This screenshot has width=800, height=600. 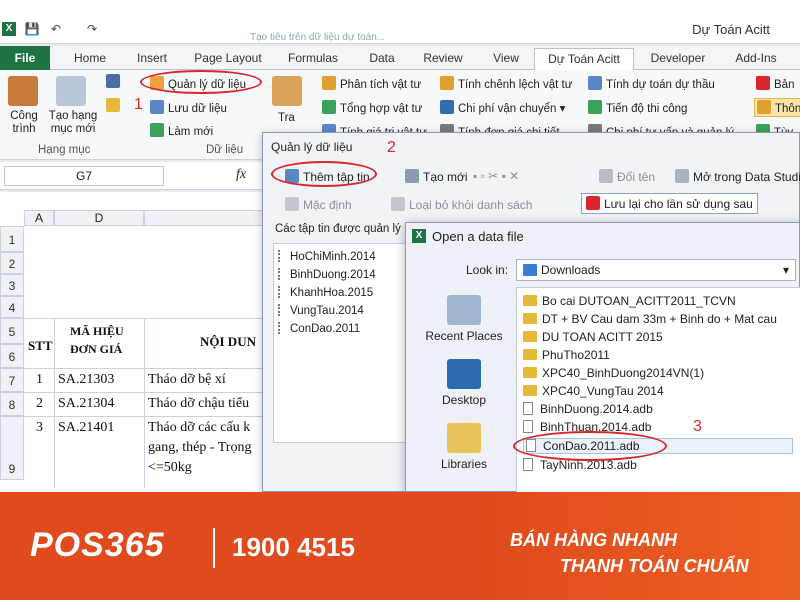 I want to click on tien-do-button: Tiến độ thi công, so click(x=637, y=107).